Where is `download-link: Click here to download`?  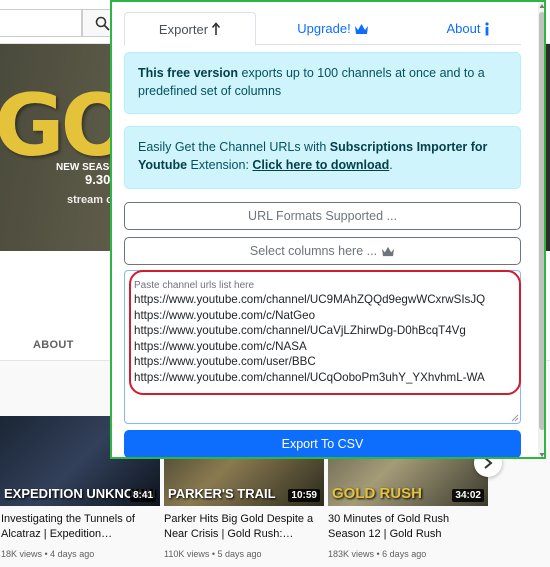 download-link: Click here to download is located at coordinates (320, 165).